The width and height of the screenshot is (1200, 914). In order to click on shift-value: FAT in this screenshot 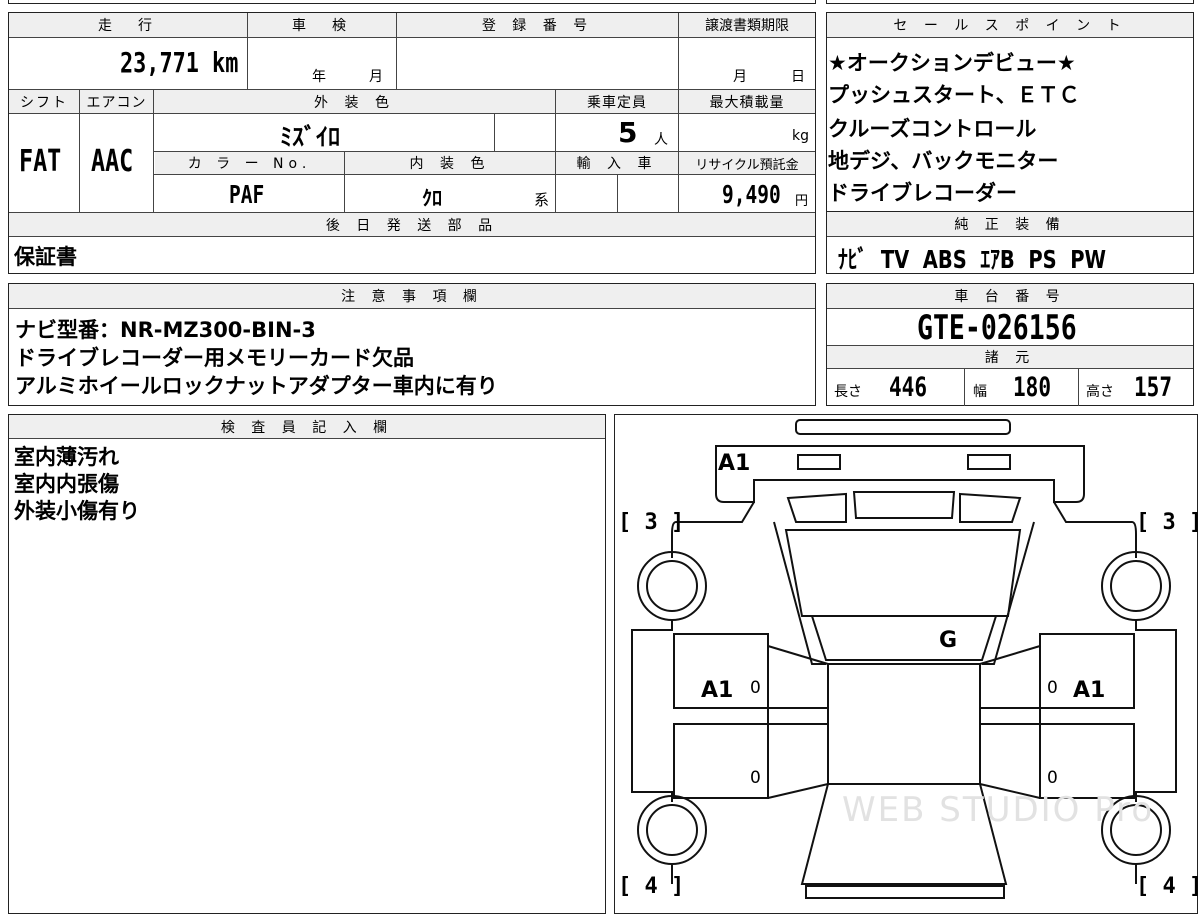, I will do `click(40, 161)`.